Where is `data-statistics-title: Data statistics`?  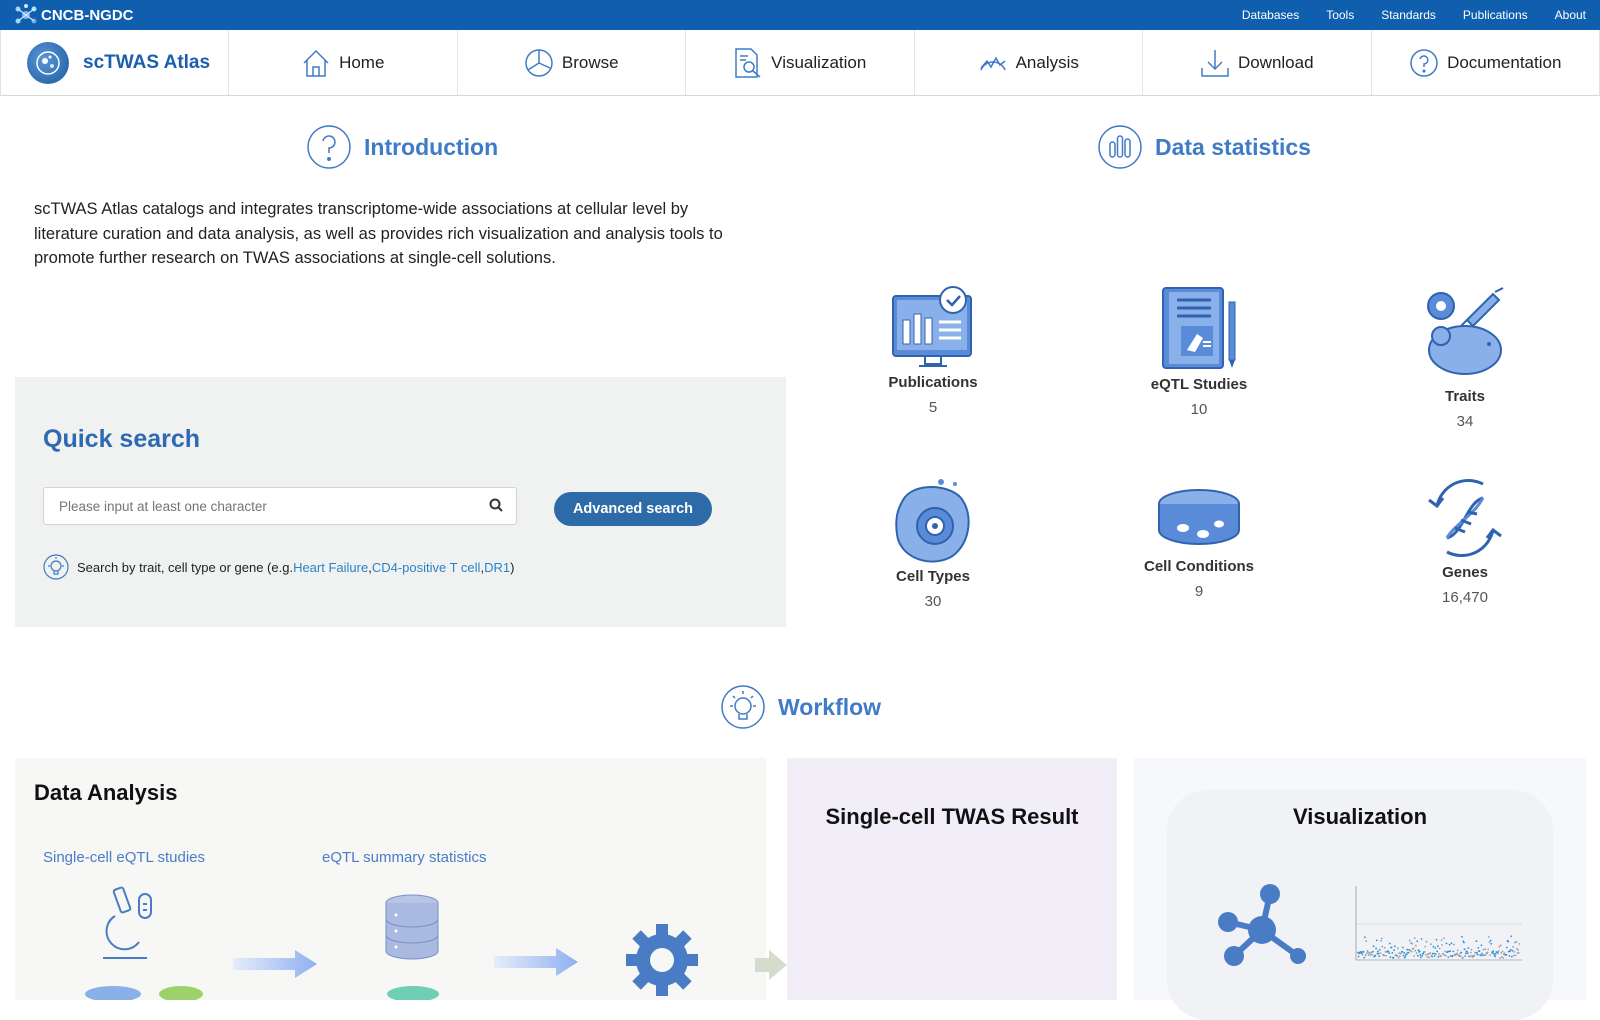 data-statistics-title: Data statistics is located at coordinates (1233, 146).